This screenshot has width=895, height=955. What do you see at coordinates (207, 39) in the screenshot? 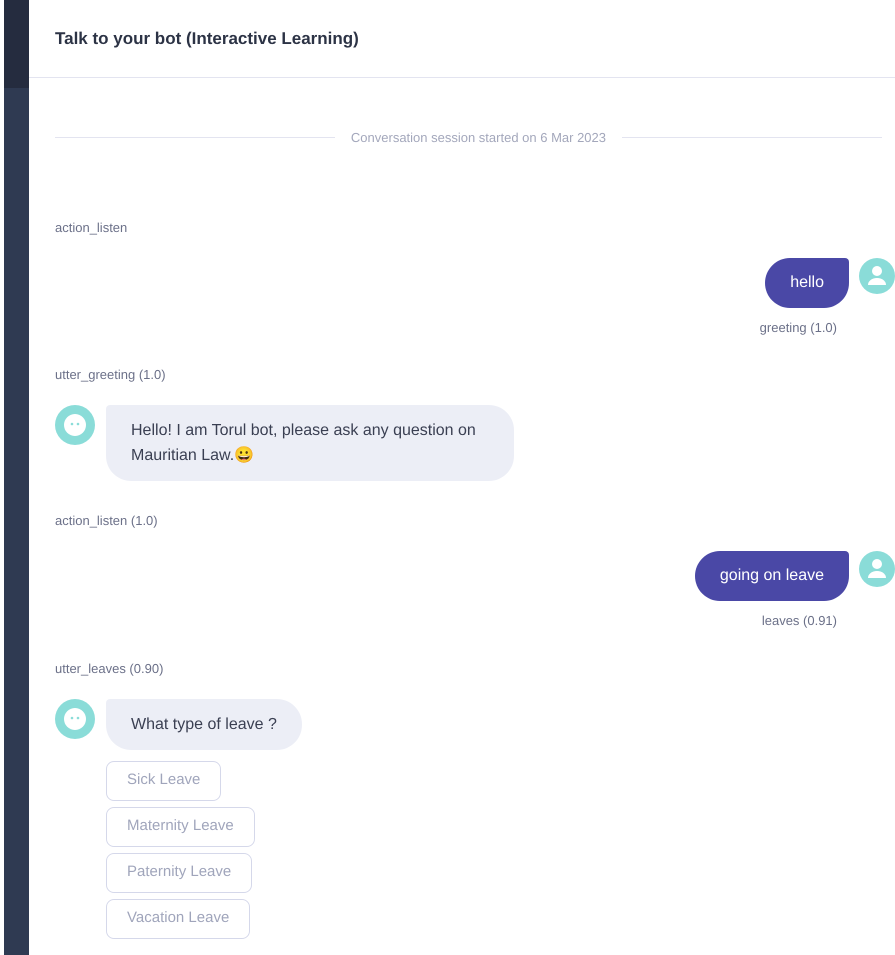
I see `page-title: Talk to your bot (Interactive Learning)` at bounding box center [207, 39].